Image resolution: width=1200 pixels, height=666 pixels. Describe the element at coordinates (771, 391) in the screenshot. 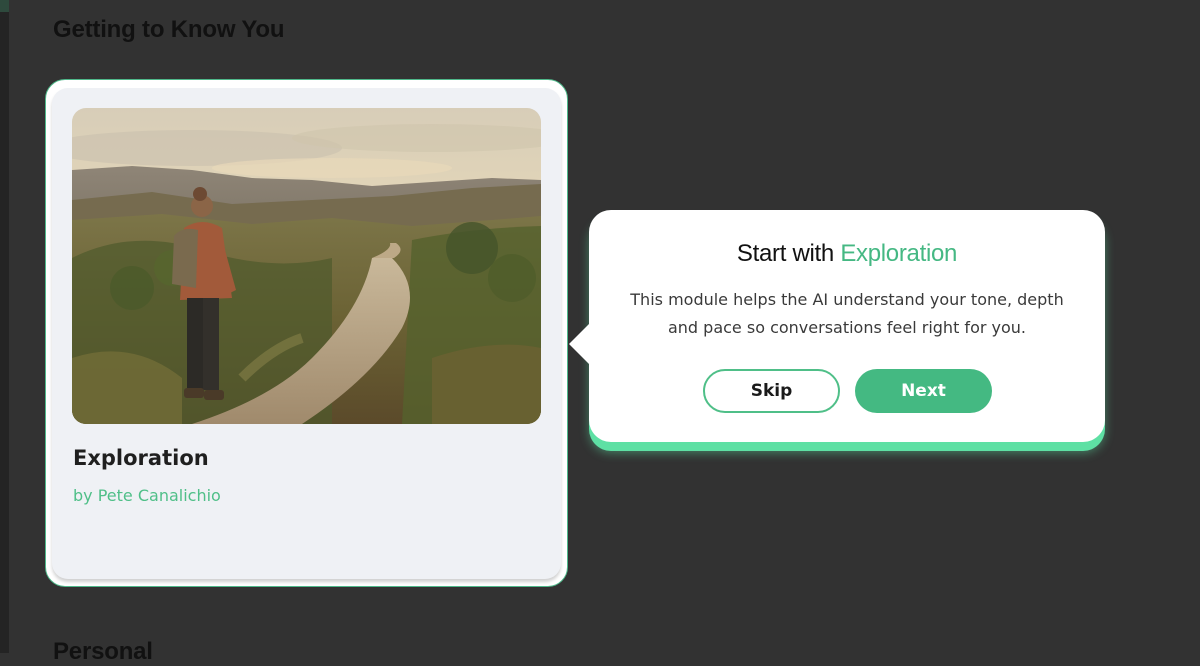

I see `skip-button: Skip` at that location.